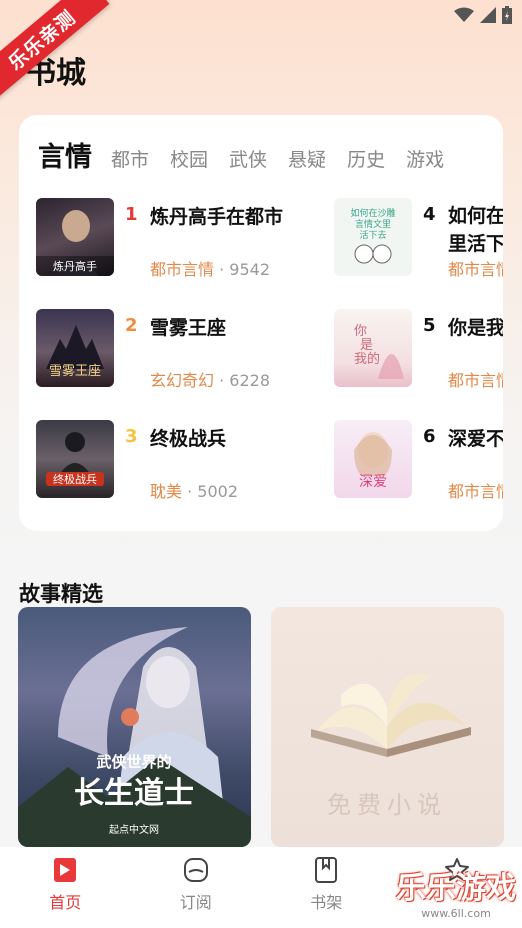  What do you see at coordinates (131, 436) in the screenshot?
I see `rank-number: 3` at bounding box center [131, 436].